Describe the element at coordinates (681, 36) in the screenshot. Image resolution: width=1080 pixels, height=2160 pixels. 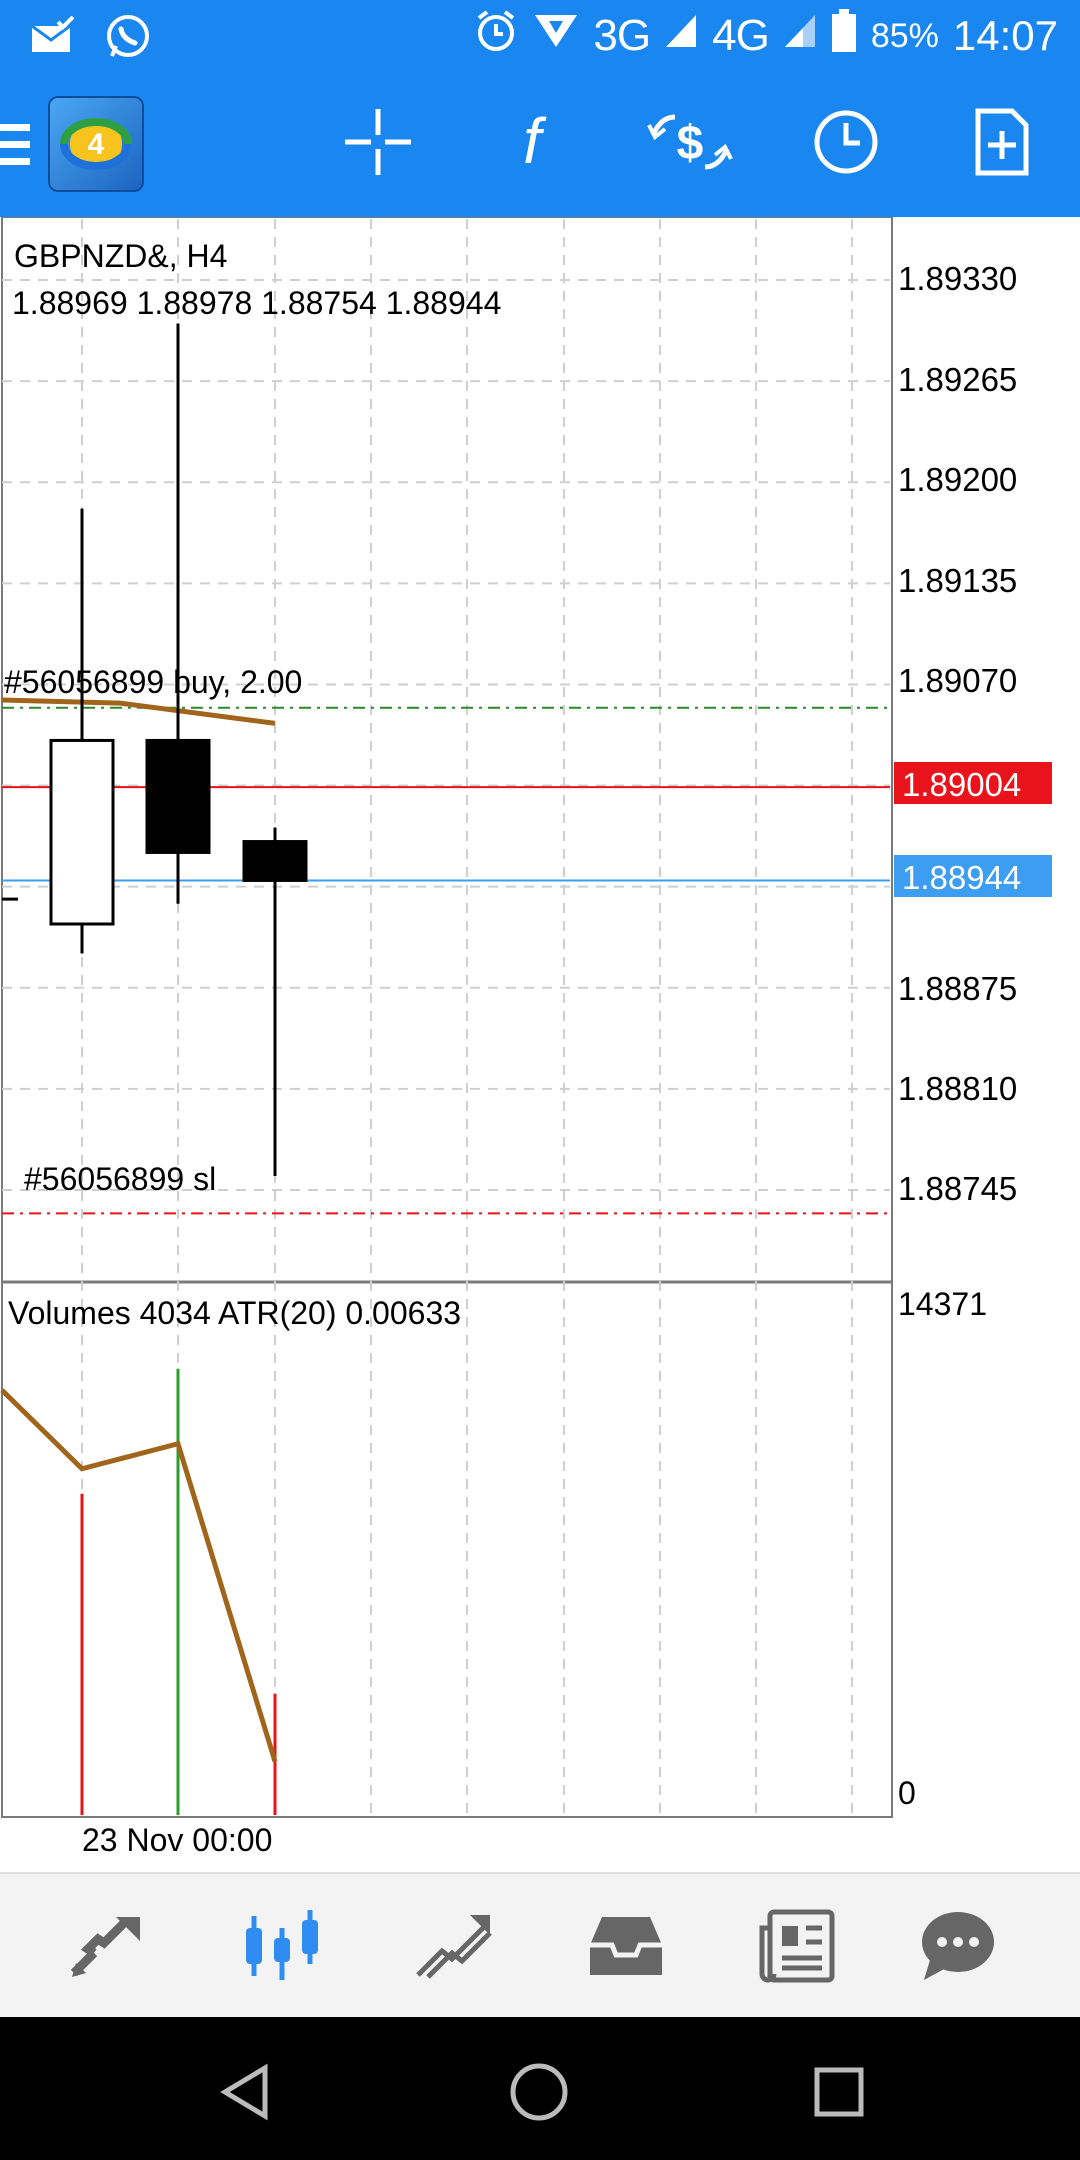
I see `cell-signal-icon` at that location.